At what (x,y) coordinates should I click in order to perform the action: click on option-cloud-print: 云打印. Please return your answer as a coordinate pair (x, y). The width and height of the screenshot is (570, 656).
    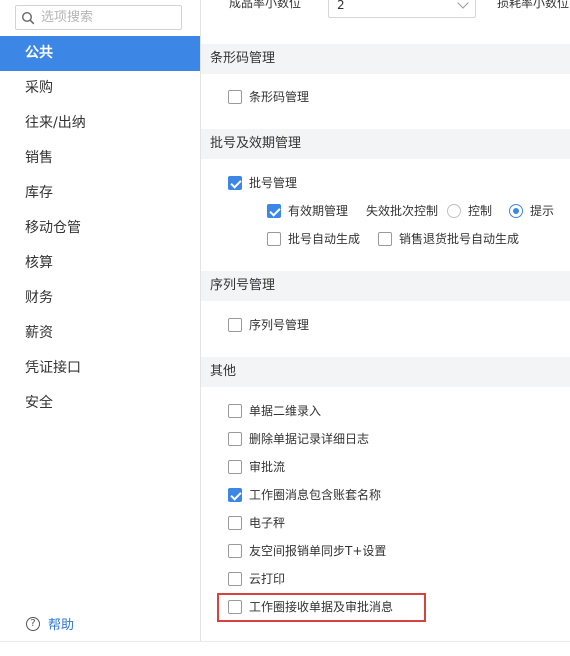
    Looking at the image, I should click on (256, 578).